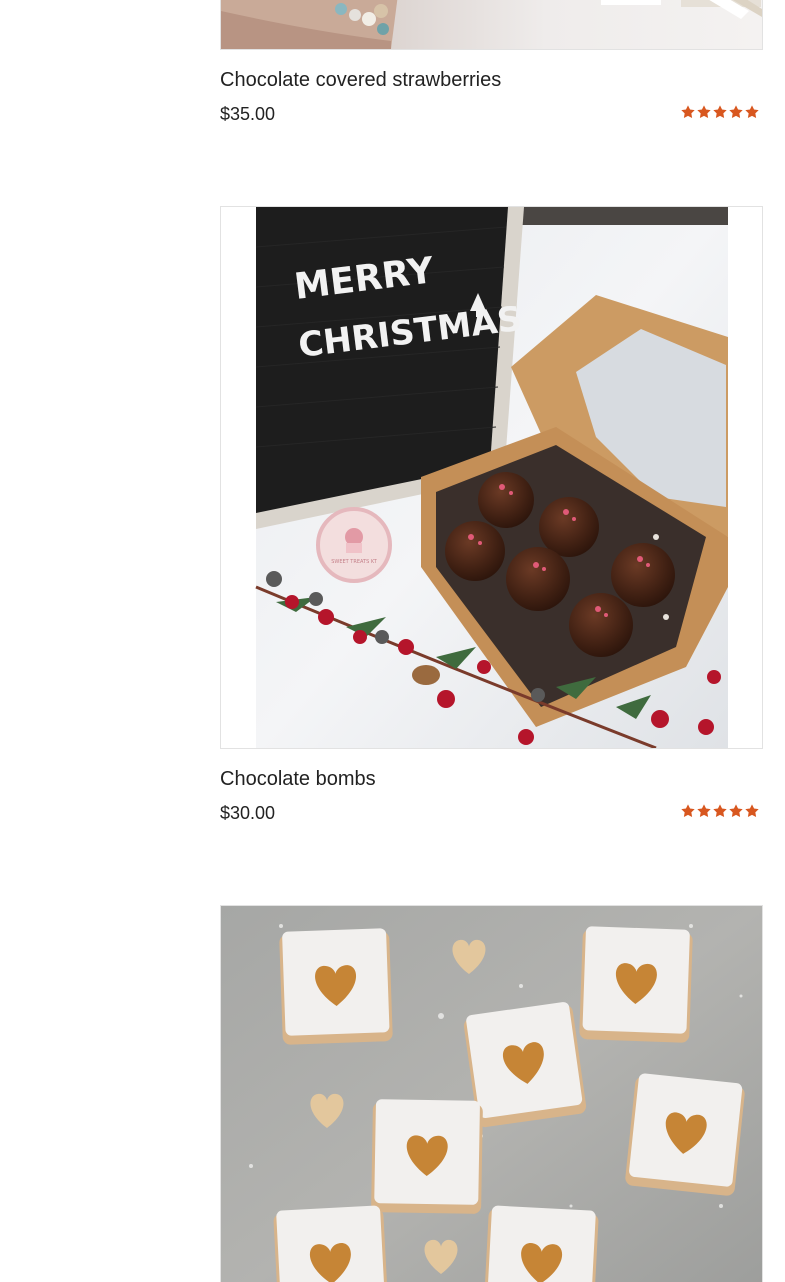 The width and height of the screenshot is (785, 1282). What do you see at coordinates (354, 562) in the screenshot?
I see `logo-text: SWEET TREATS KT` at bounding box center [354, 562].